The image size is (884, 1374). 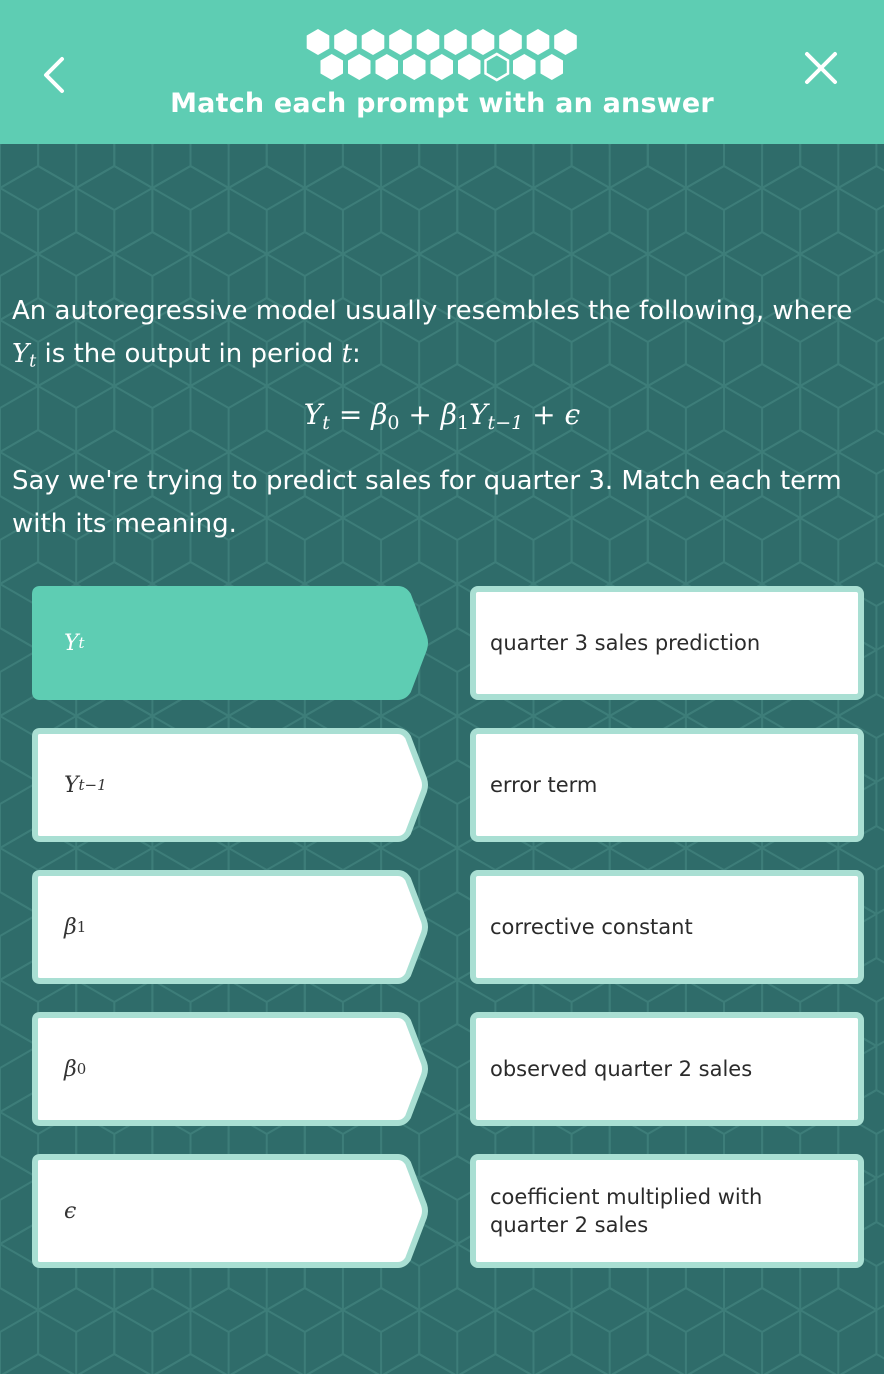 What do you see at coordinates (505, 422) in the screenshot?
I see `formula-y-lag-sub: t−1` at bounding box center [505, 422].